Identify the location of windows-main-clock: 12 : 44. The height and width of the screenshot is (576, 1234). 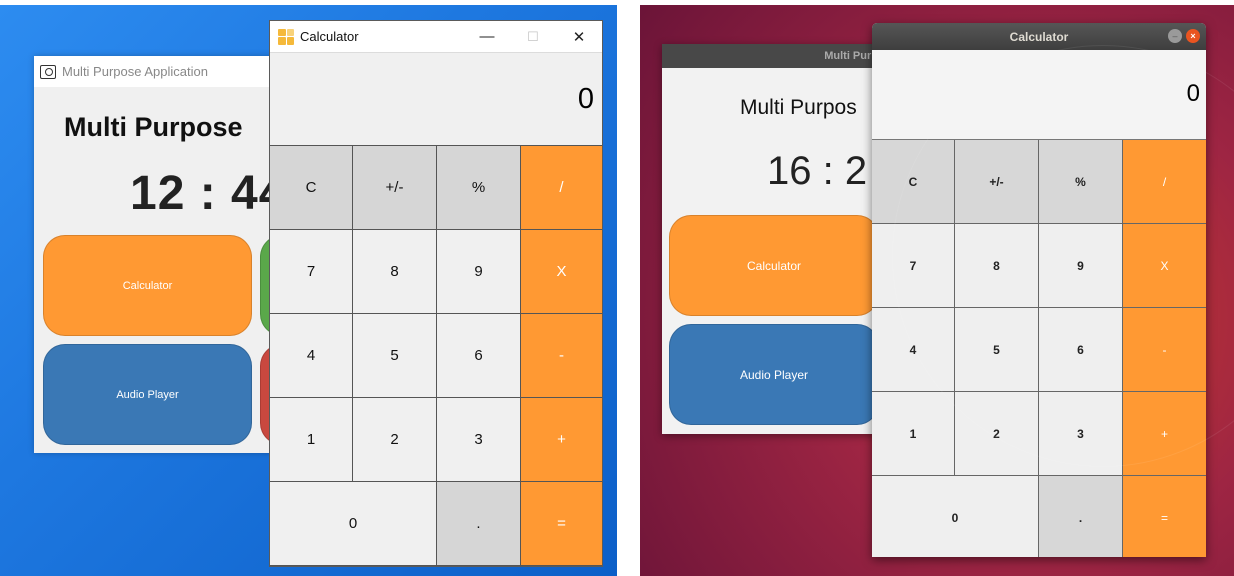
(208, 193).